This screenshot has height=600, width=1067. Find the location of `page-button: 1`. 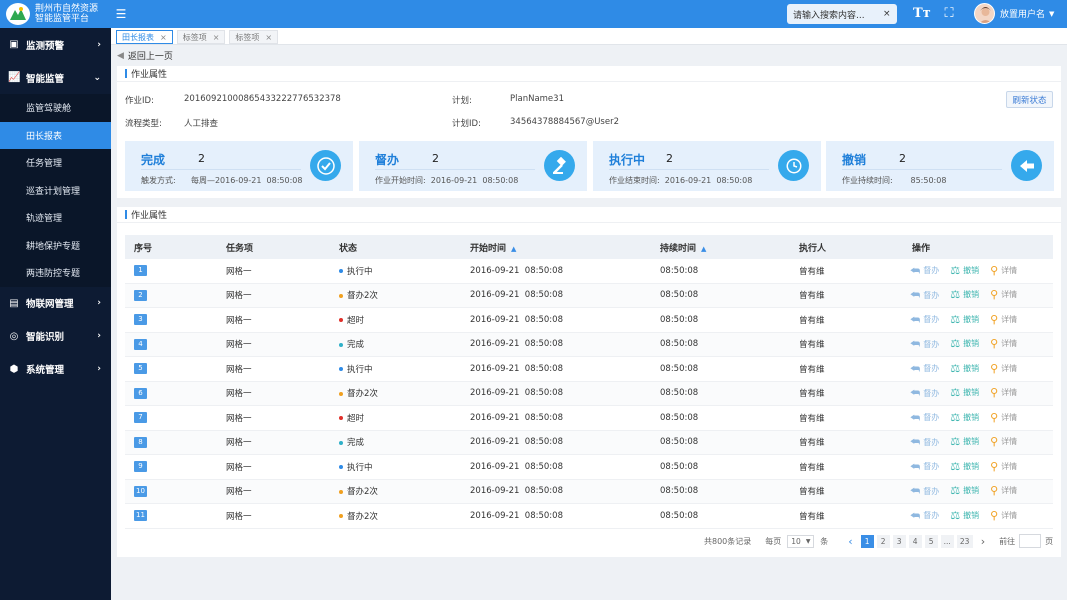

page-button: 1 is located at coordinates (867, 541).